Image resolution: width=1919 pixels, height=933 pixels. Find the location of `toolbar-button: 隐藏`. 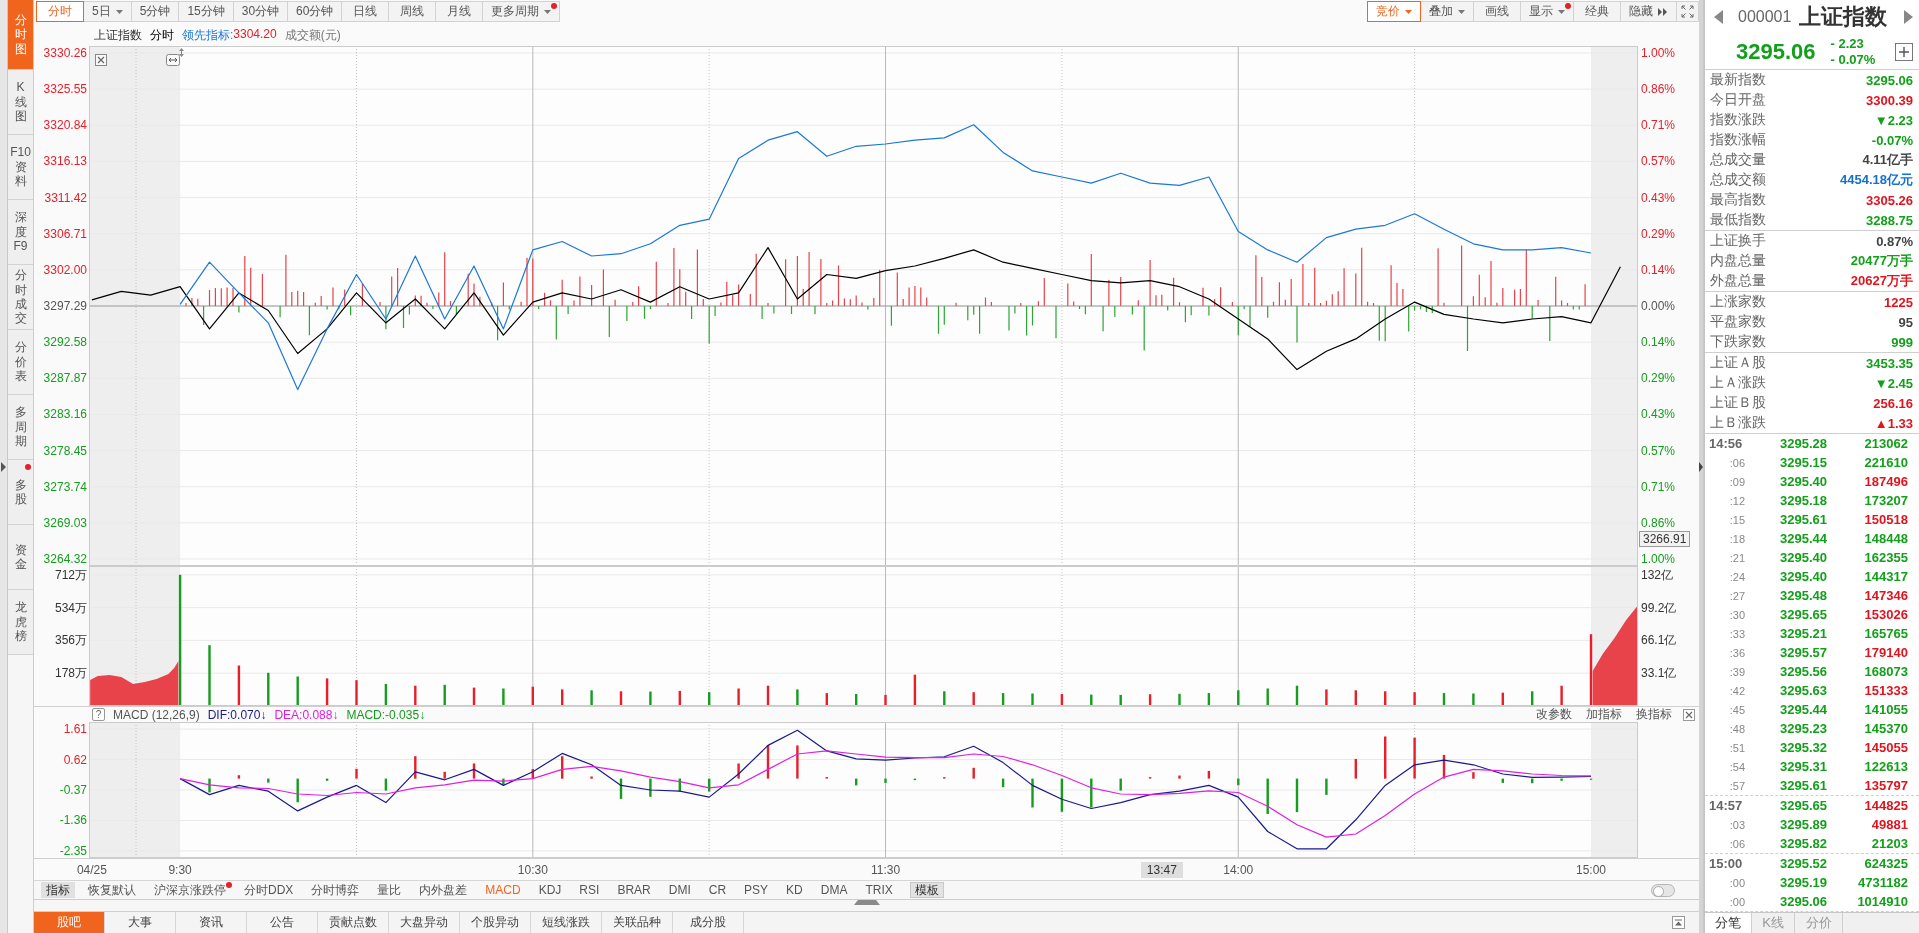

toolbar-button: 隐藏 is located at coordinates (1648, 11).